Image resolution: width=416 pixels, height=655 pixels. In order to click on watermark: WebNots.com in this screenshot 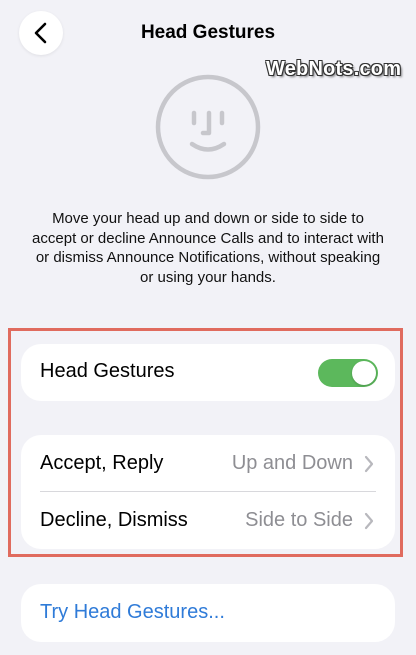, I will do `click(334, 69)`.